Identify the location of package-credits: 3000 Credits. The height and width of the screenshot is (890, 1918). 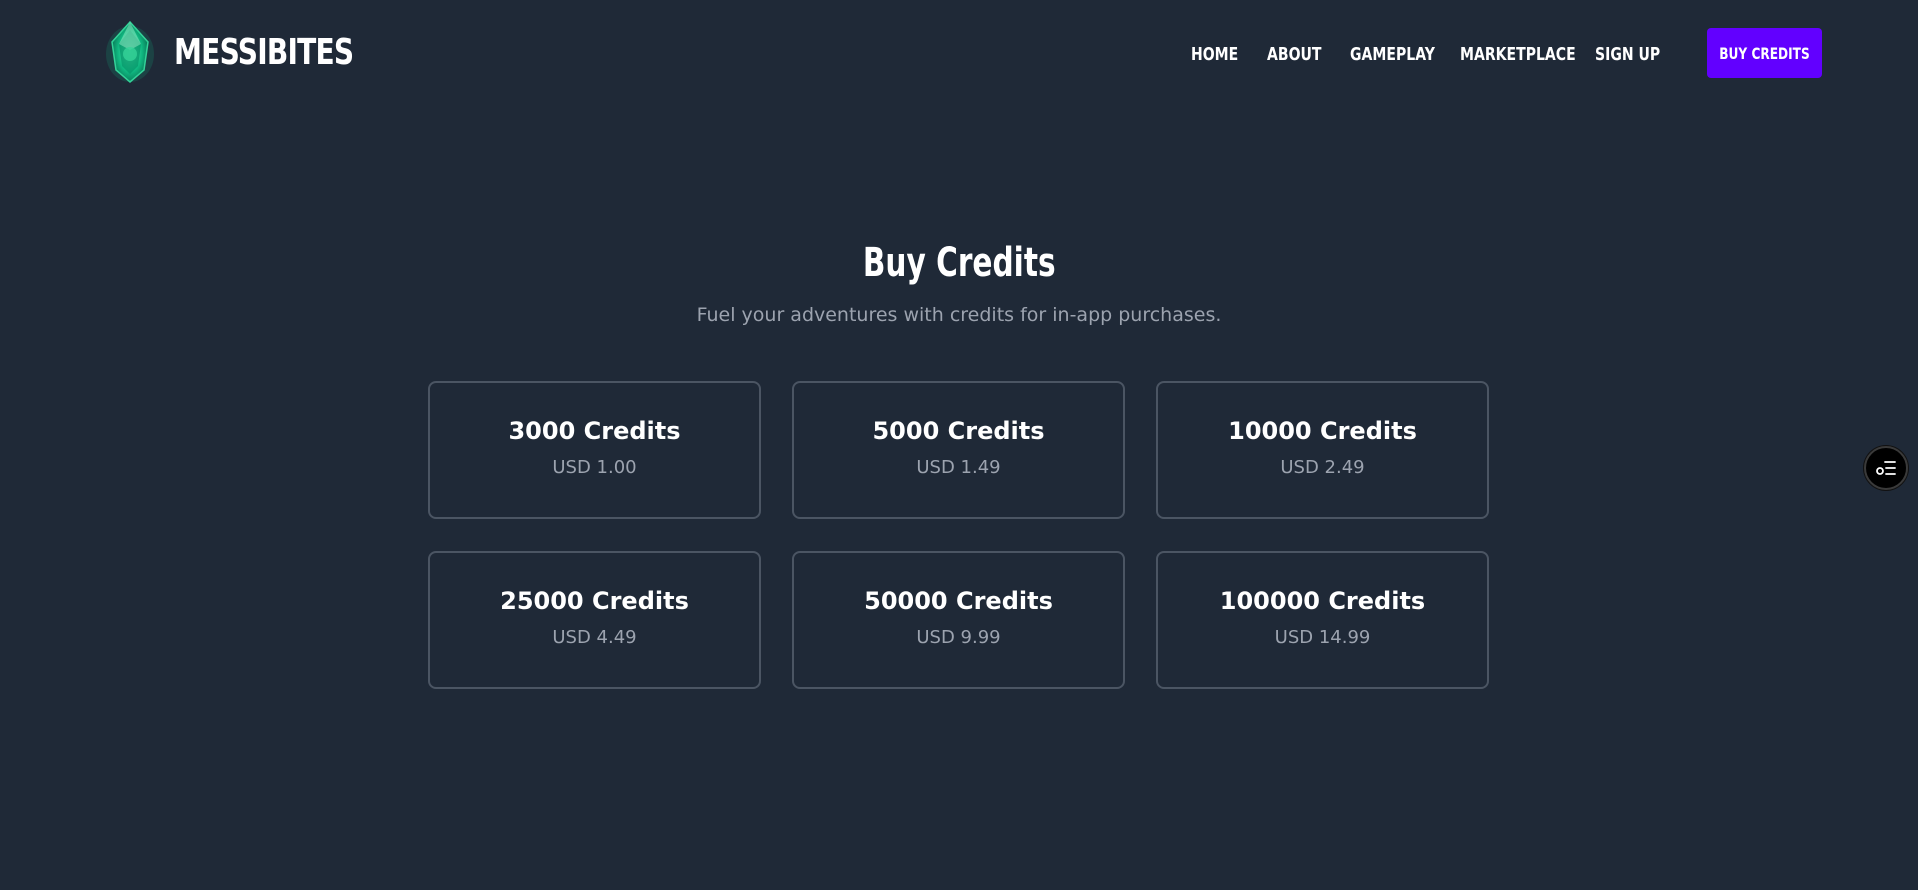
(594, 431).